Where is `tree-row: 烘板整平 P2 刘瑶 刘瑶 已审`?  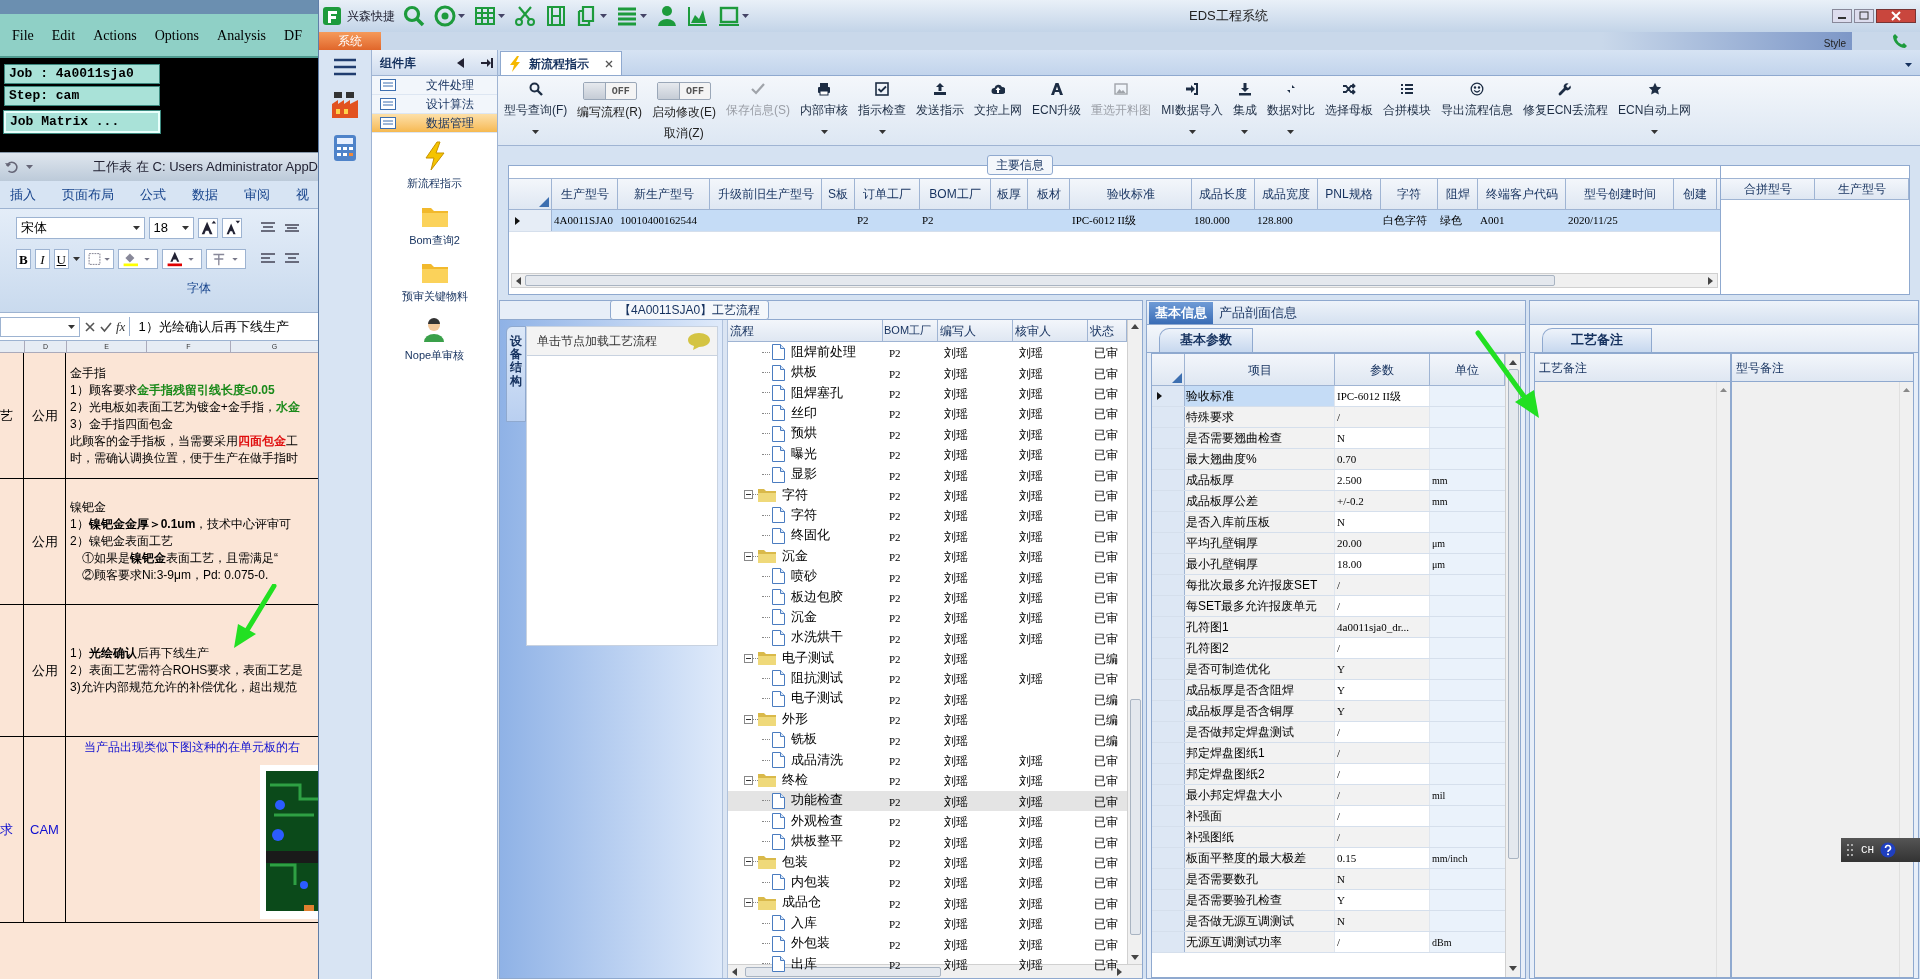 tree-row: 烘板整平 P2 刘瑶 刘瑶 已审 is located at coordinates (927, 841).